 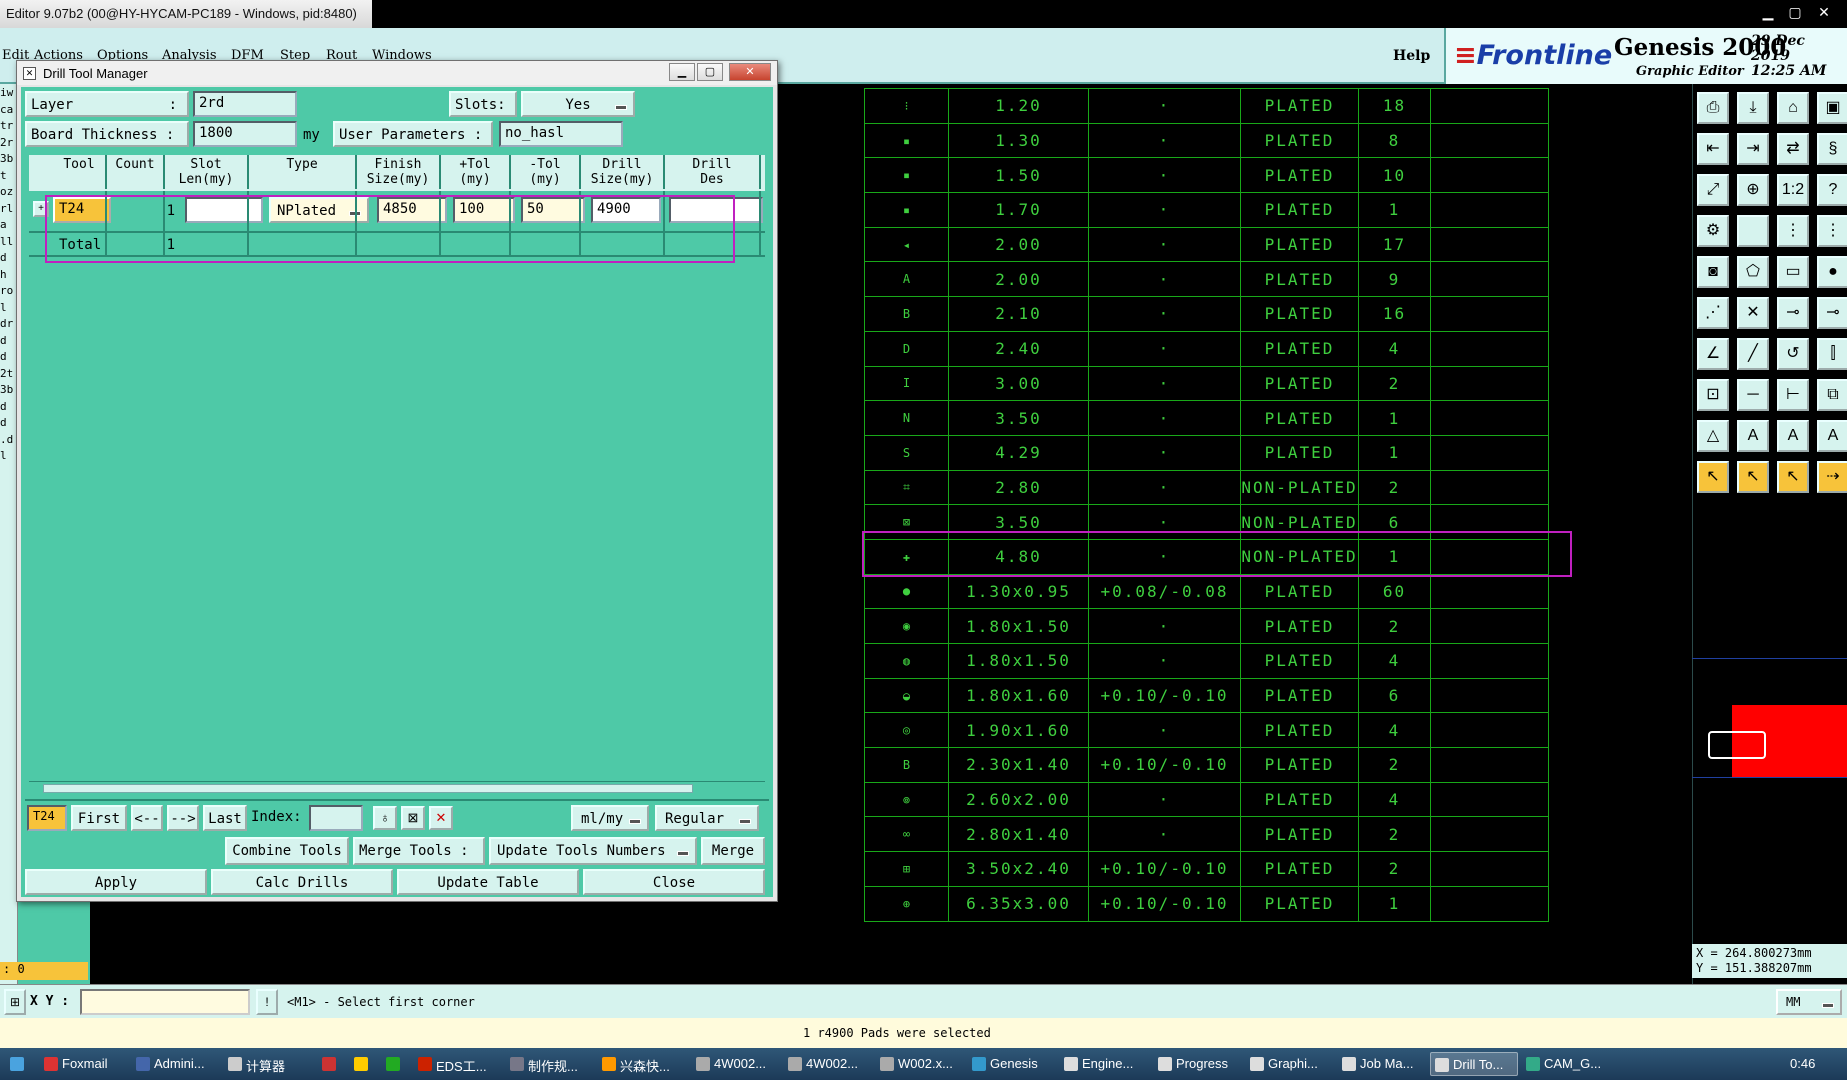 I want to click on horizontal-scrollbar, so click(x=397, y=788).